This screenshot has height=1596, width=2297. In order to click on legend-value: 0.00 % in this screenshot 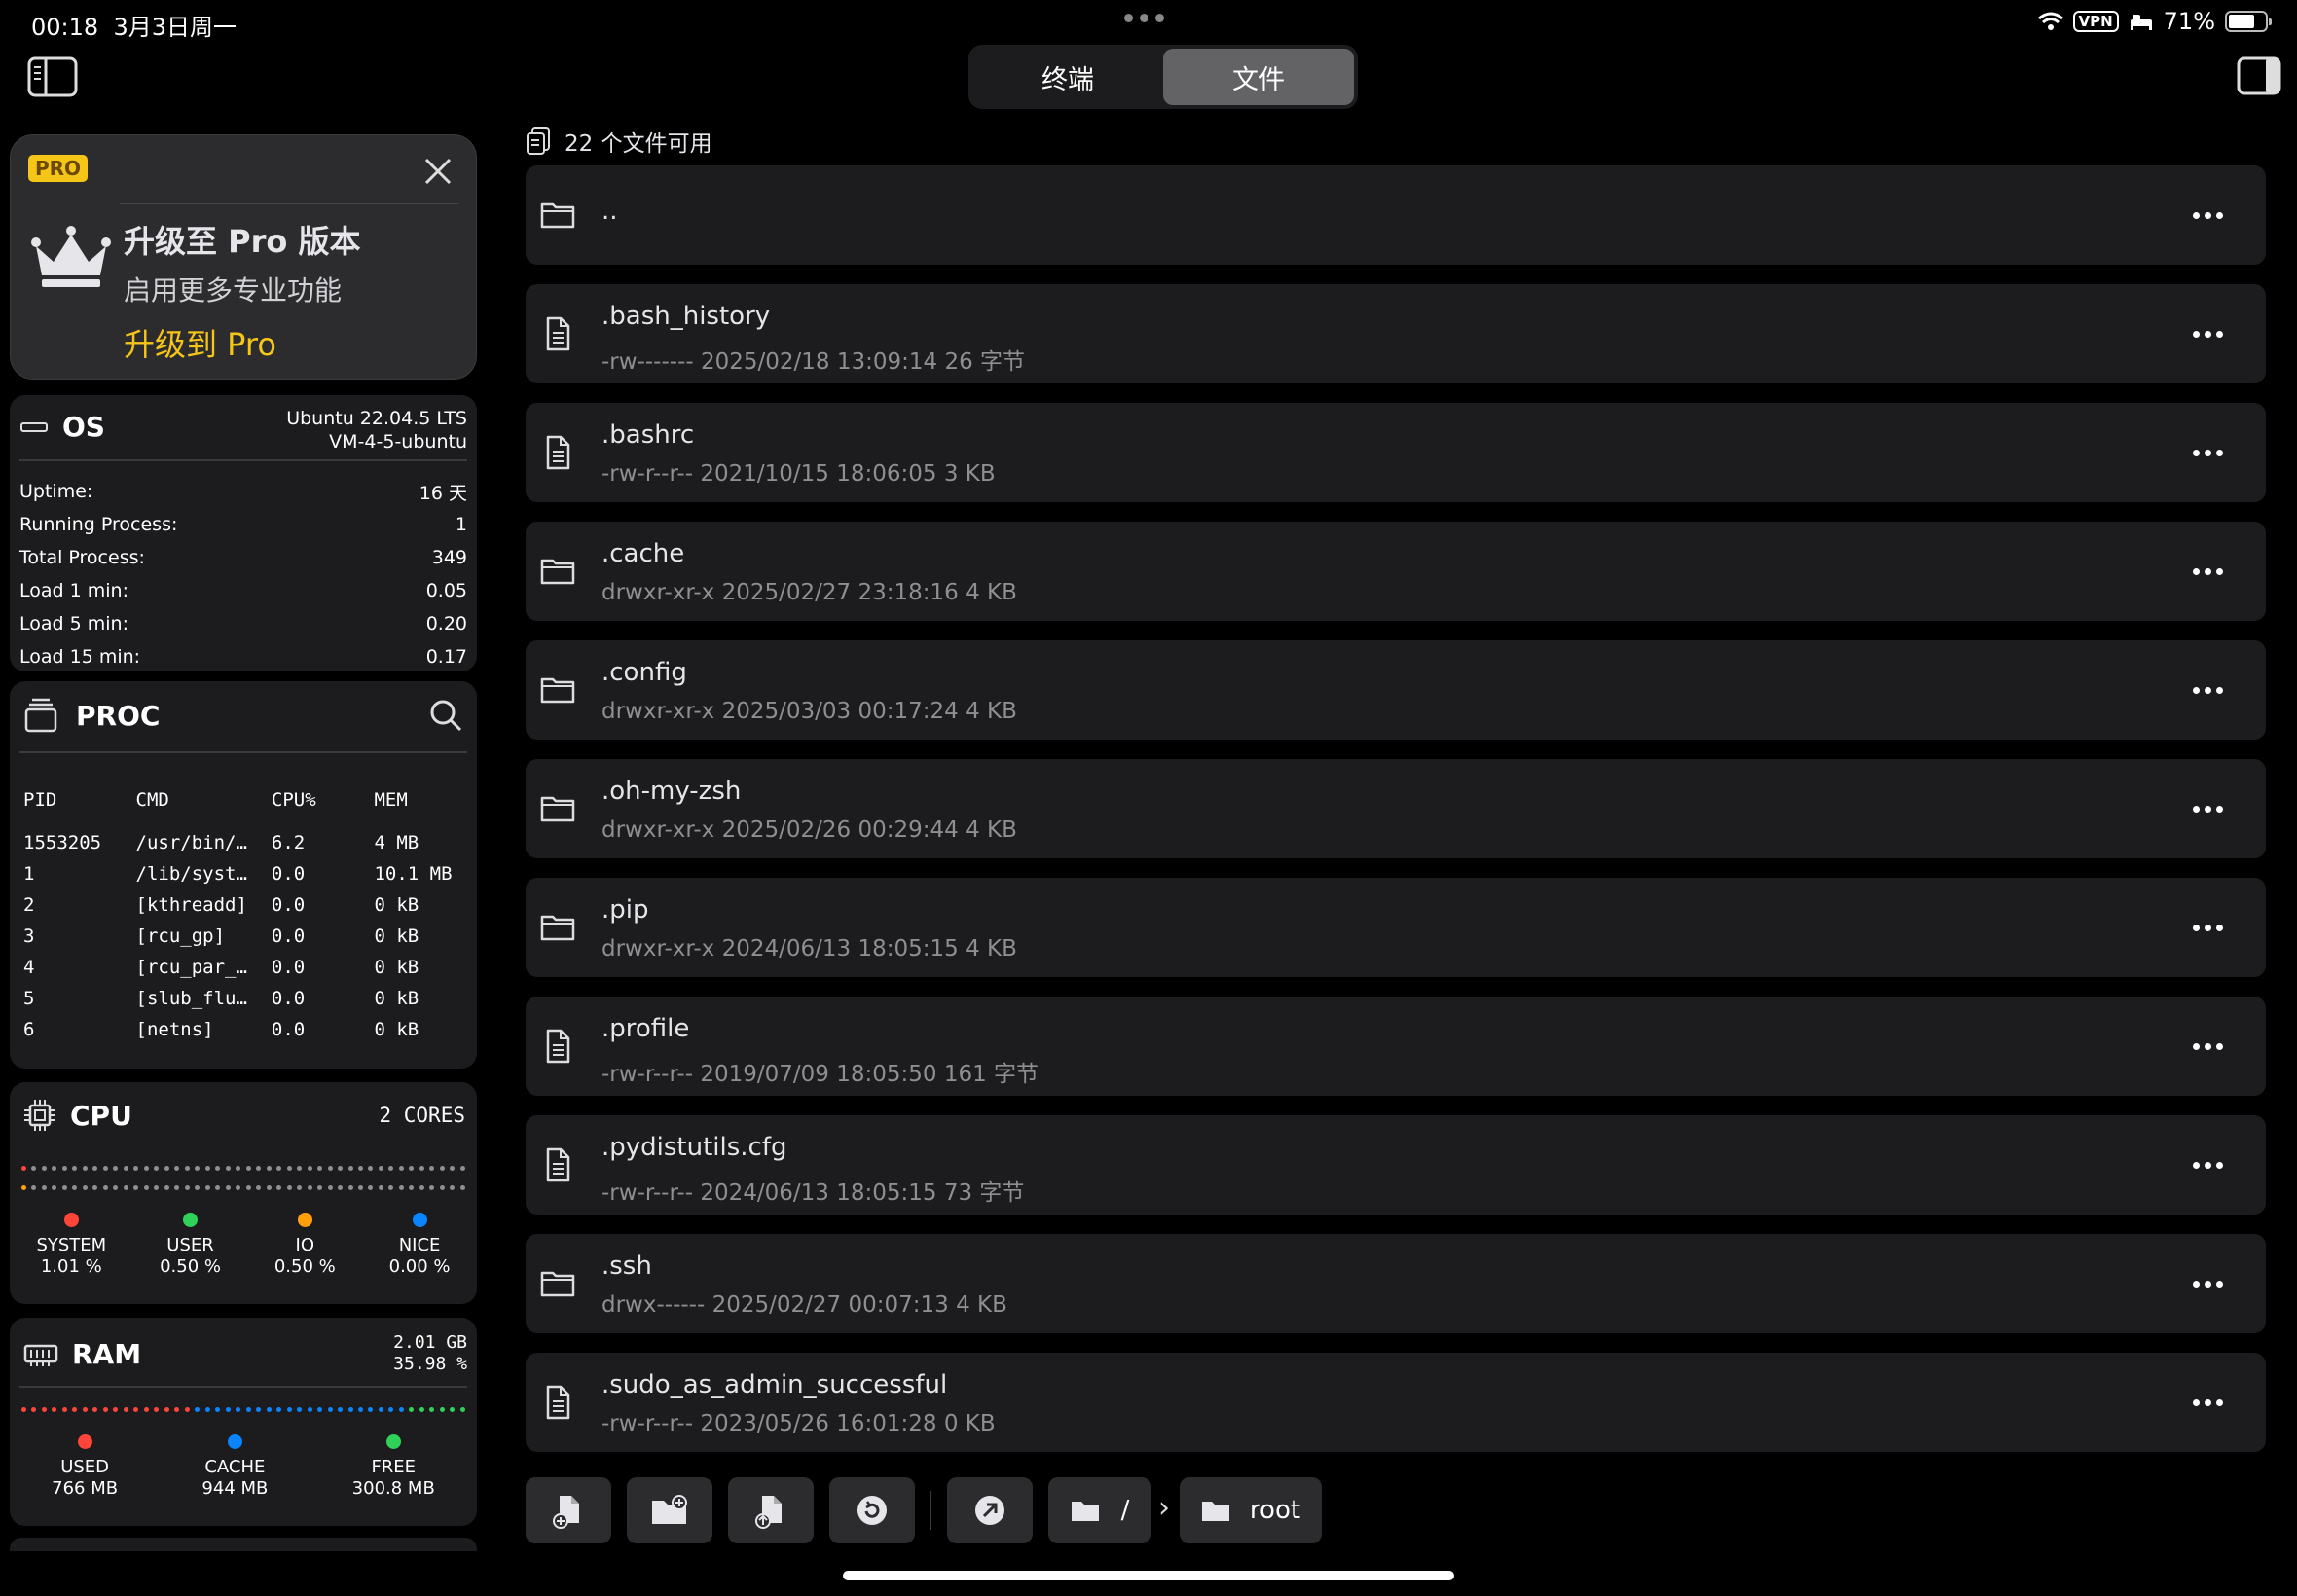, I will do `click(419, 1266)`.